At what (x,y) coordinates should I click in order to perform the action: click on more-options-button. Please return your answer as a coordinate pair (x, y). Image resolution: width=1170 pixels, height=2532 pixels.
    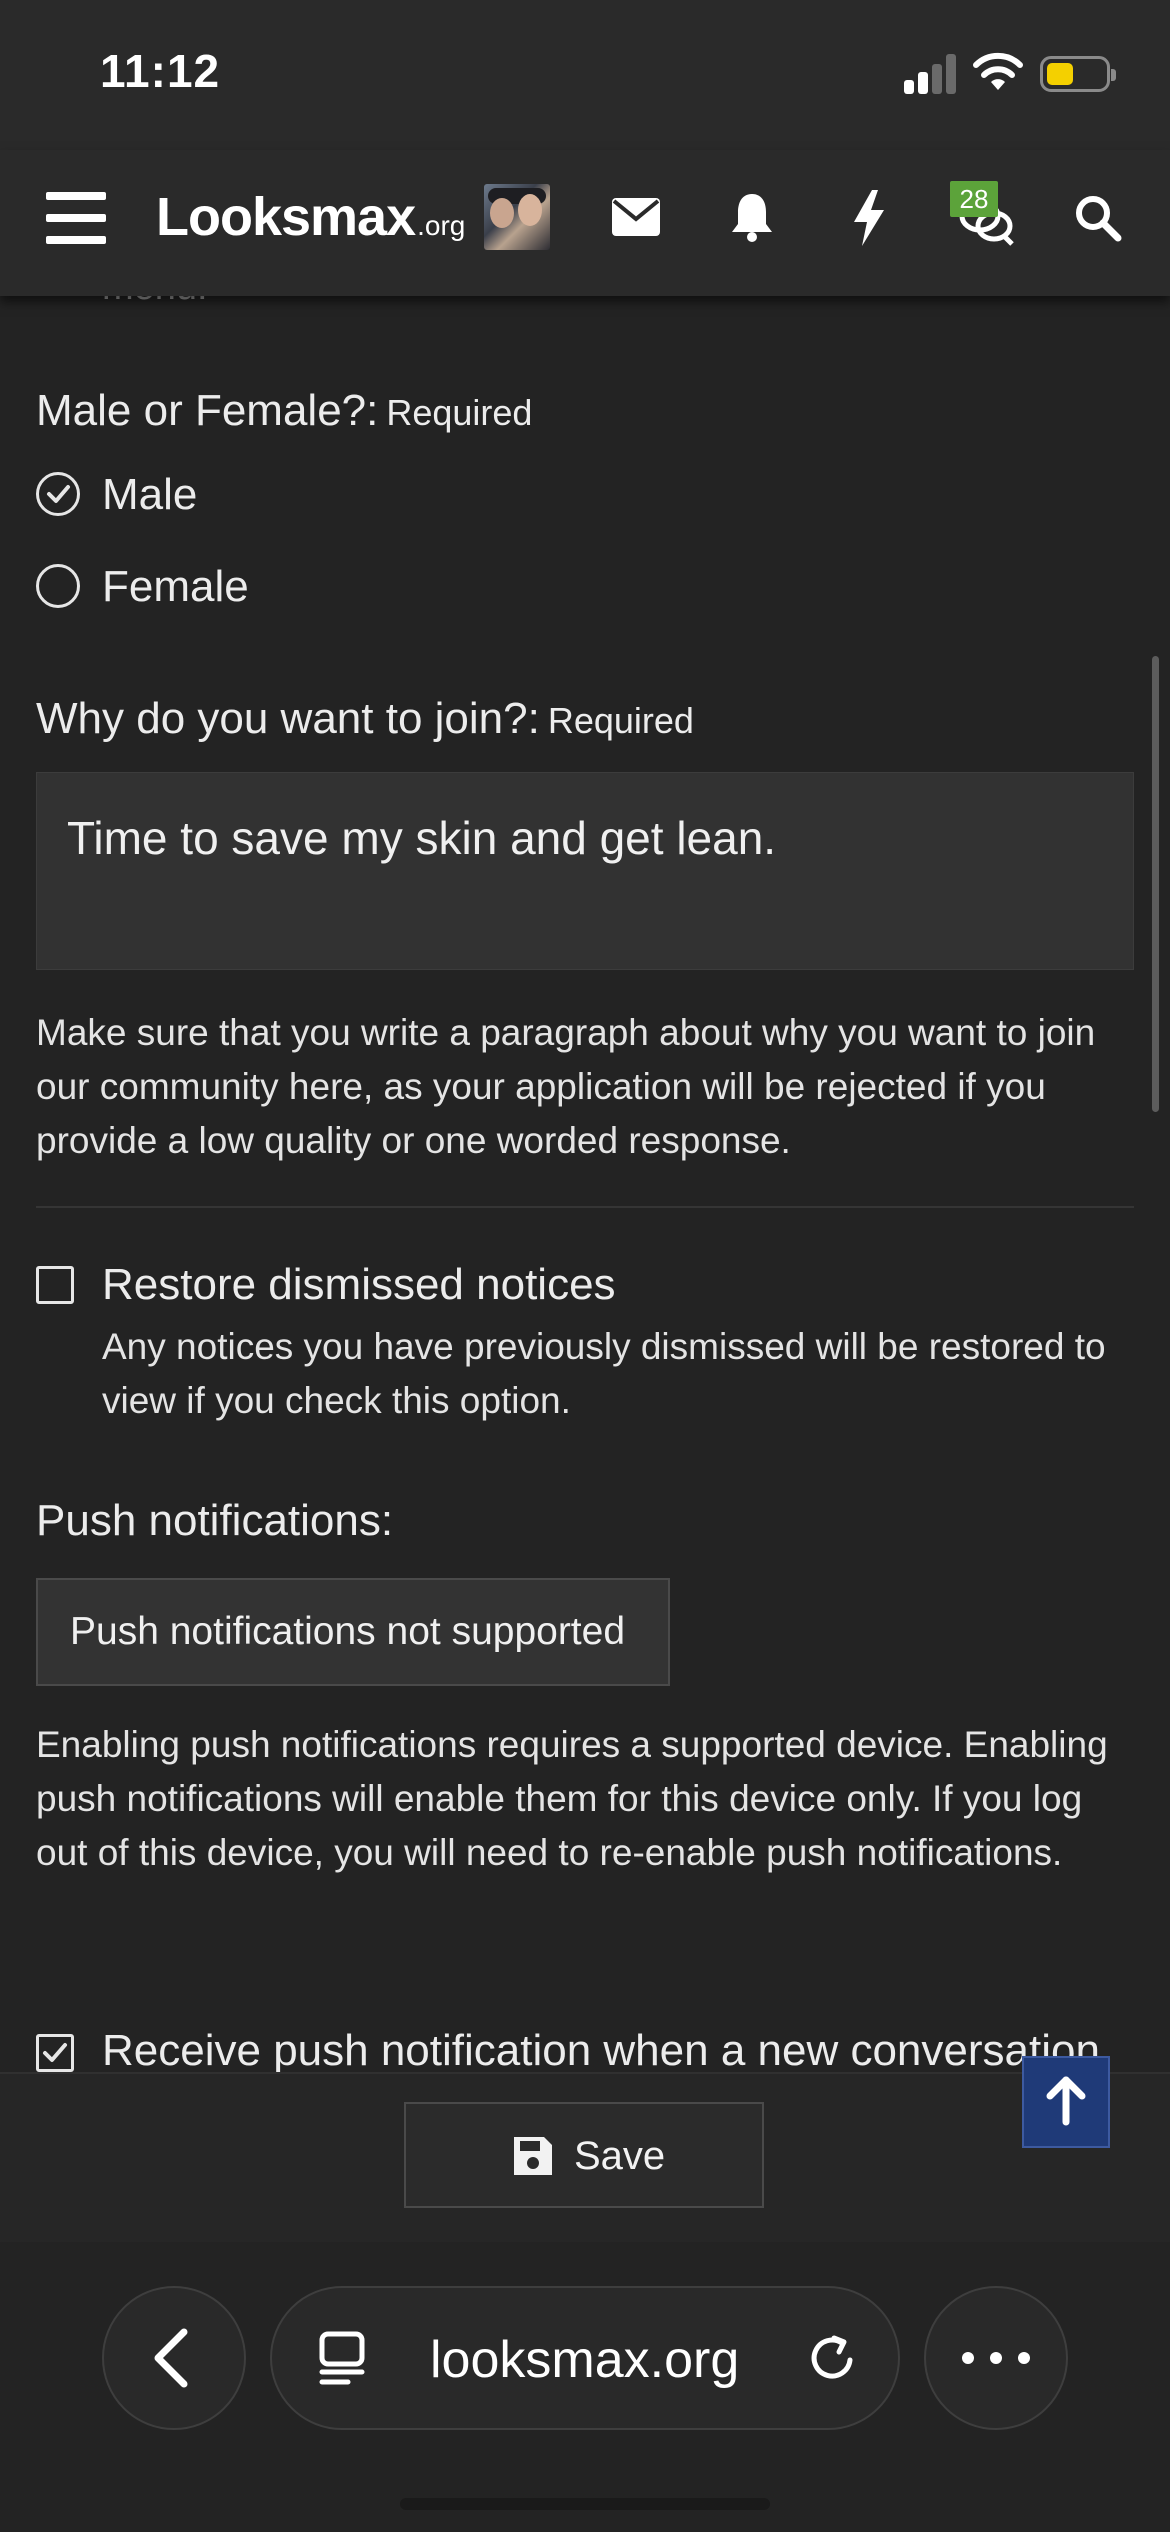
    Looking at the image, I should click on (996, 2358).